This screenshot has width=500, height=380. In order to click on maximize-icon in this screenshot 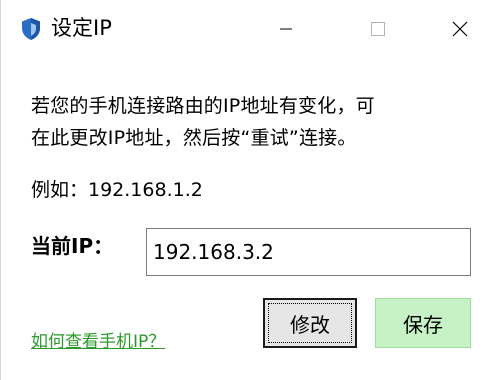, I will do `click(378, 29)`.